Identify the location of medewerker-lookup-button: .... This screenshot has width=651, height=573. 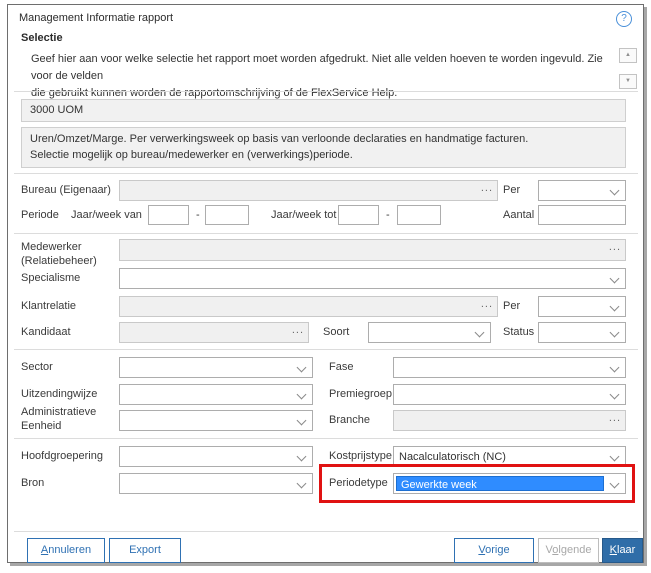
(615, 247).